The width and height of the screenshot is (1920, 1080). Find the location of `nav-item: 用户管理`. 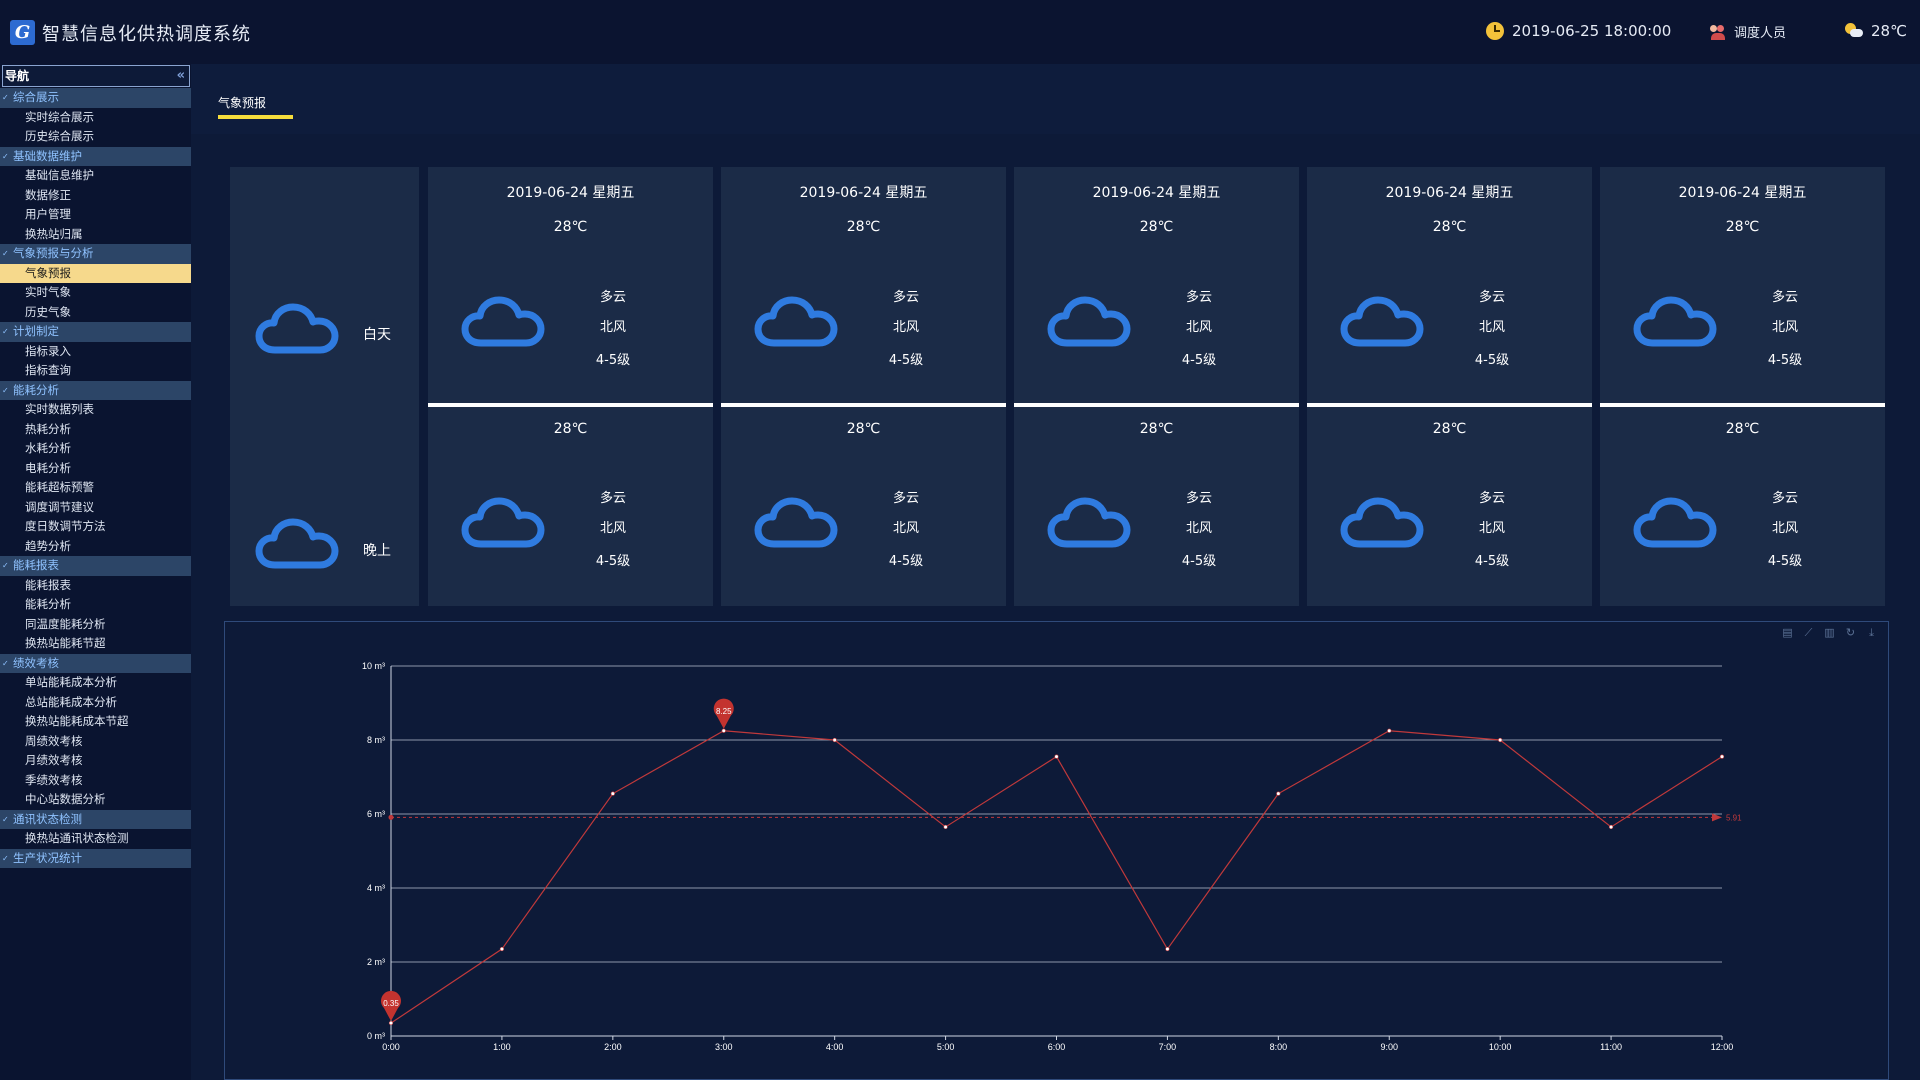

nav-item: 用户管理 is located at coordinates (95, 215).